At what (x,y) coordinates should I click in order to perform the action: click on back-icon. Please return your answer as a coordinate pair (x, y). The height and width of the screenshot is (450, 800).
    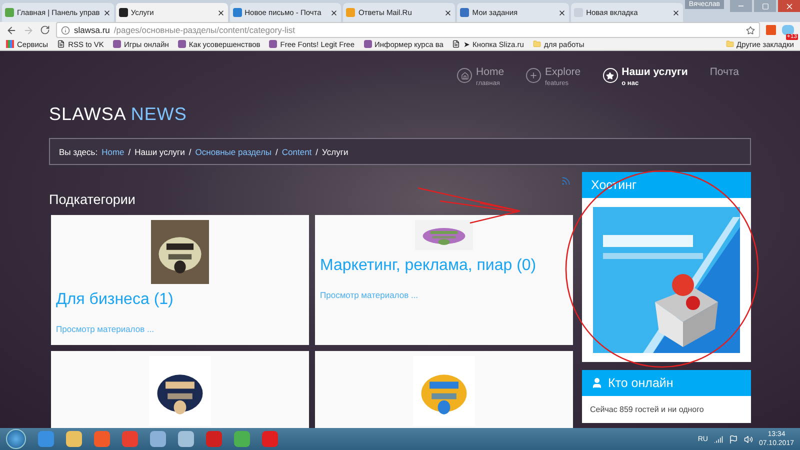
    Looking at the image, I should click on (11, 30).